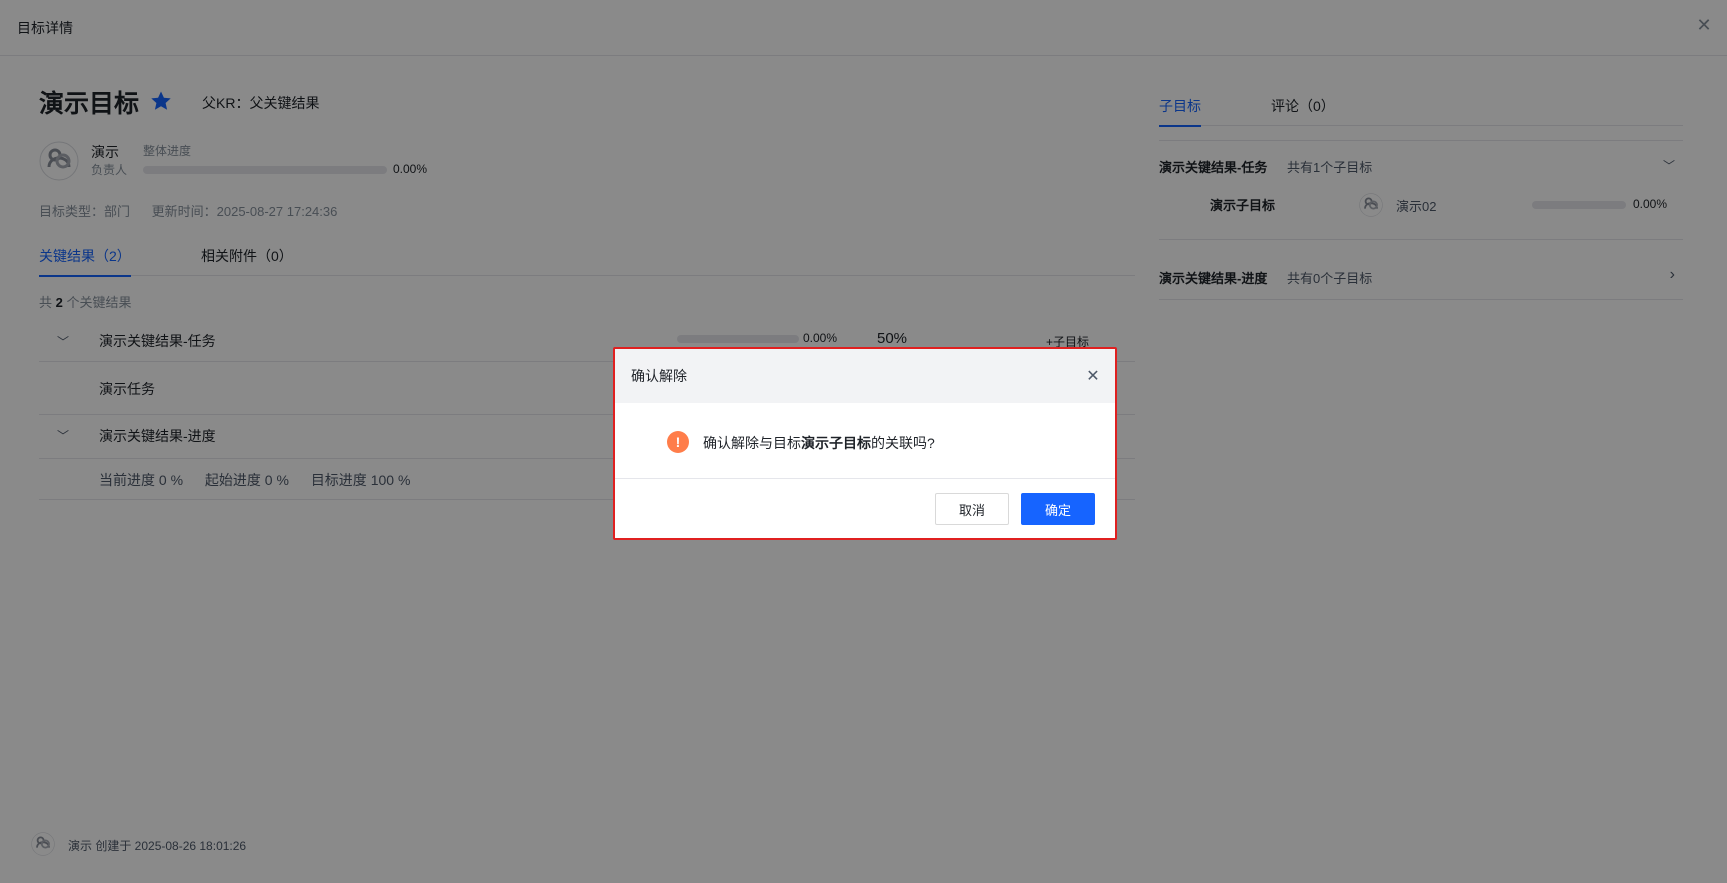 This screenshot has height=883, width=1727. I want to click on dialog-header: 确认解除, so click(865, 376).